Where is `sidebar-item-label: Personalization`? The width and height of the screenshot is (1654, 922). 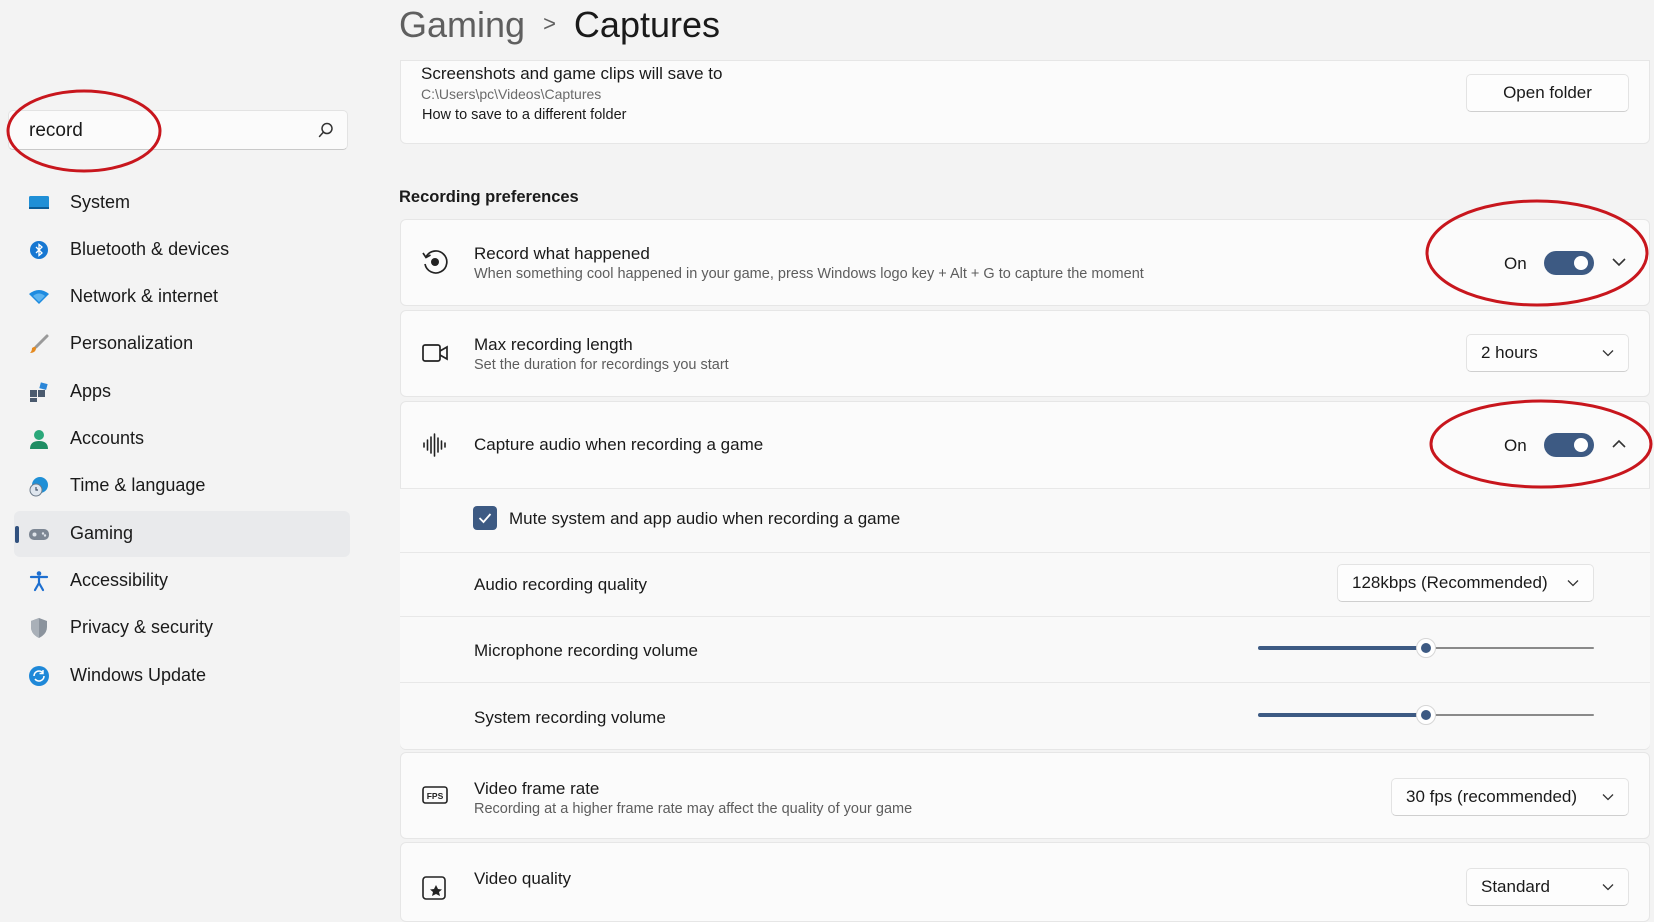
sidebar-item-label: Personalization is located at coordinates (132, 343).